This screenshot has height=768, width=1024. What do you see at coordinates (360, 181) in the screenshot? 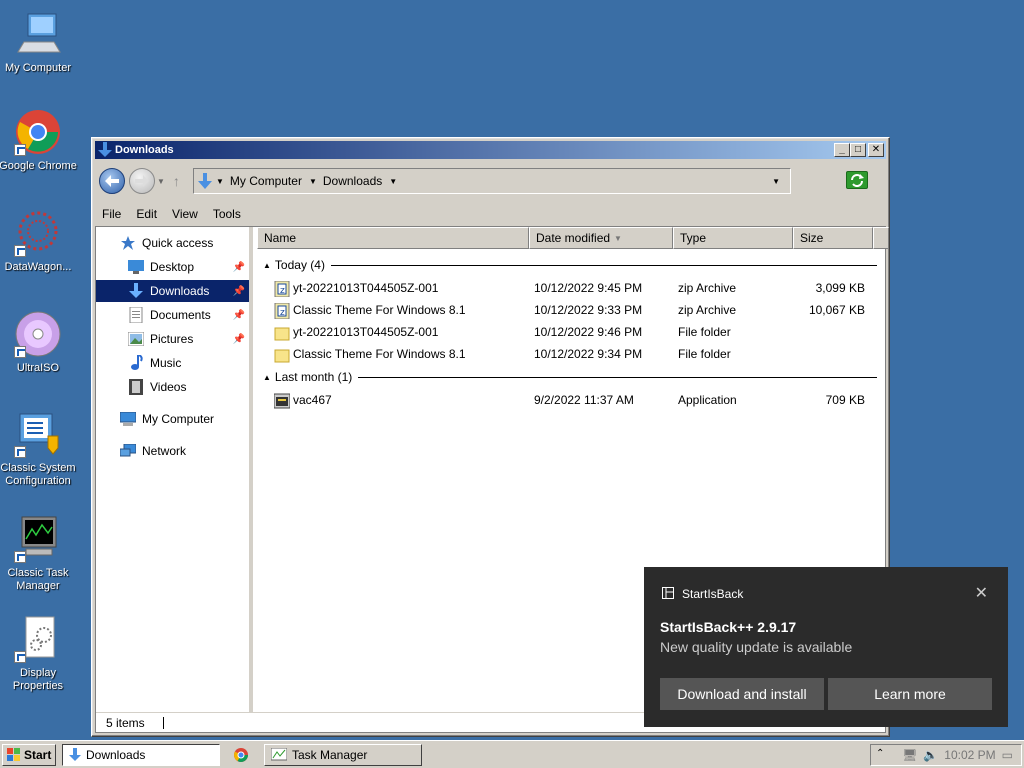
I see `breadcrumb-item-downloads: Downloads ▼` at bounding box center [360, 181].